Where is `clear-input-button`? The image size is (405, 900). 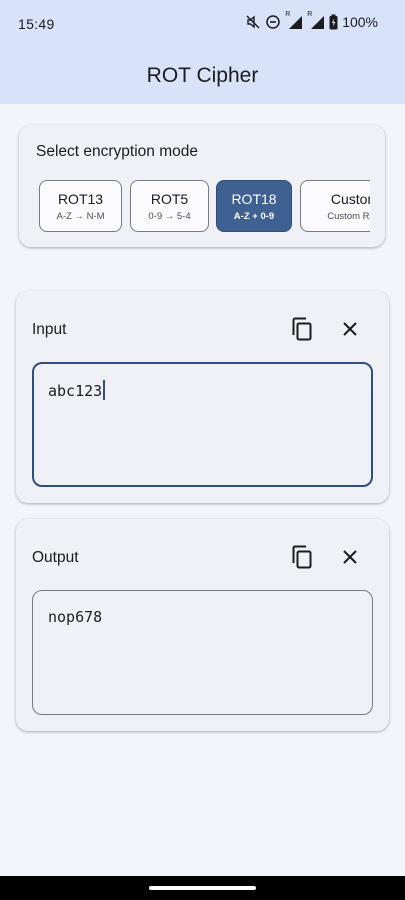
clear-input-button is located at coordinates (350, 331).